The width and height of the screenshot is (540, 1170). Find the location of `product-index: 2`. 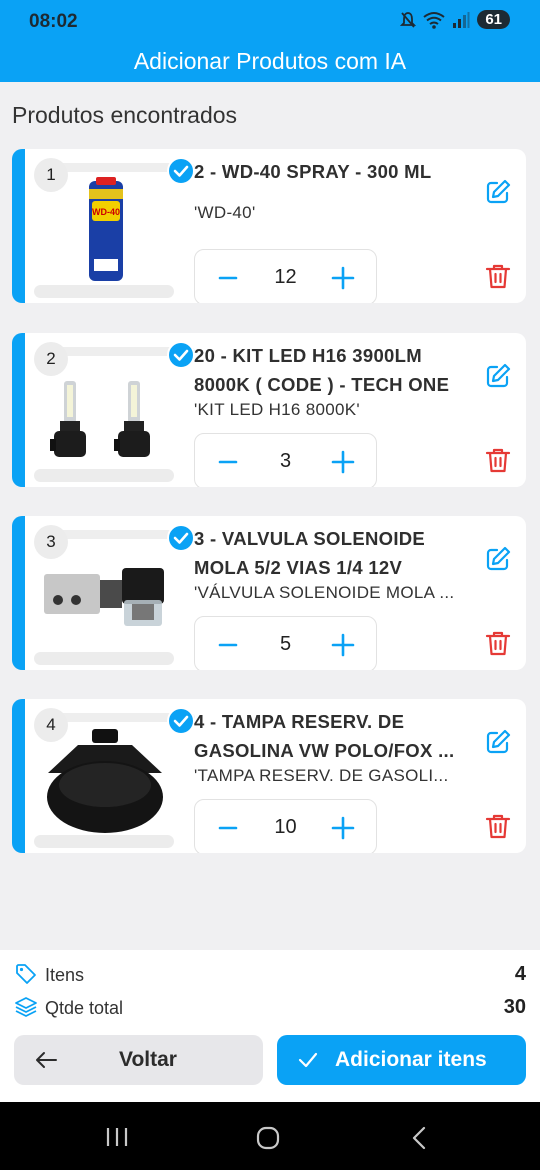

product-index: 2 is located at coordinates (51, 359).